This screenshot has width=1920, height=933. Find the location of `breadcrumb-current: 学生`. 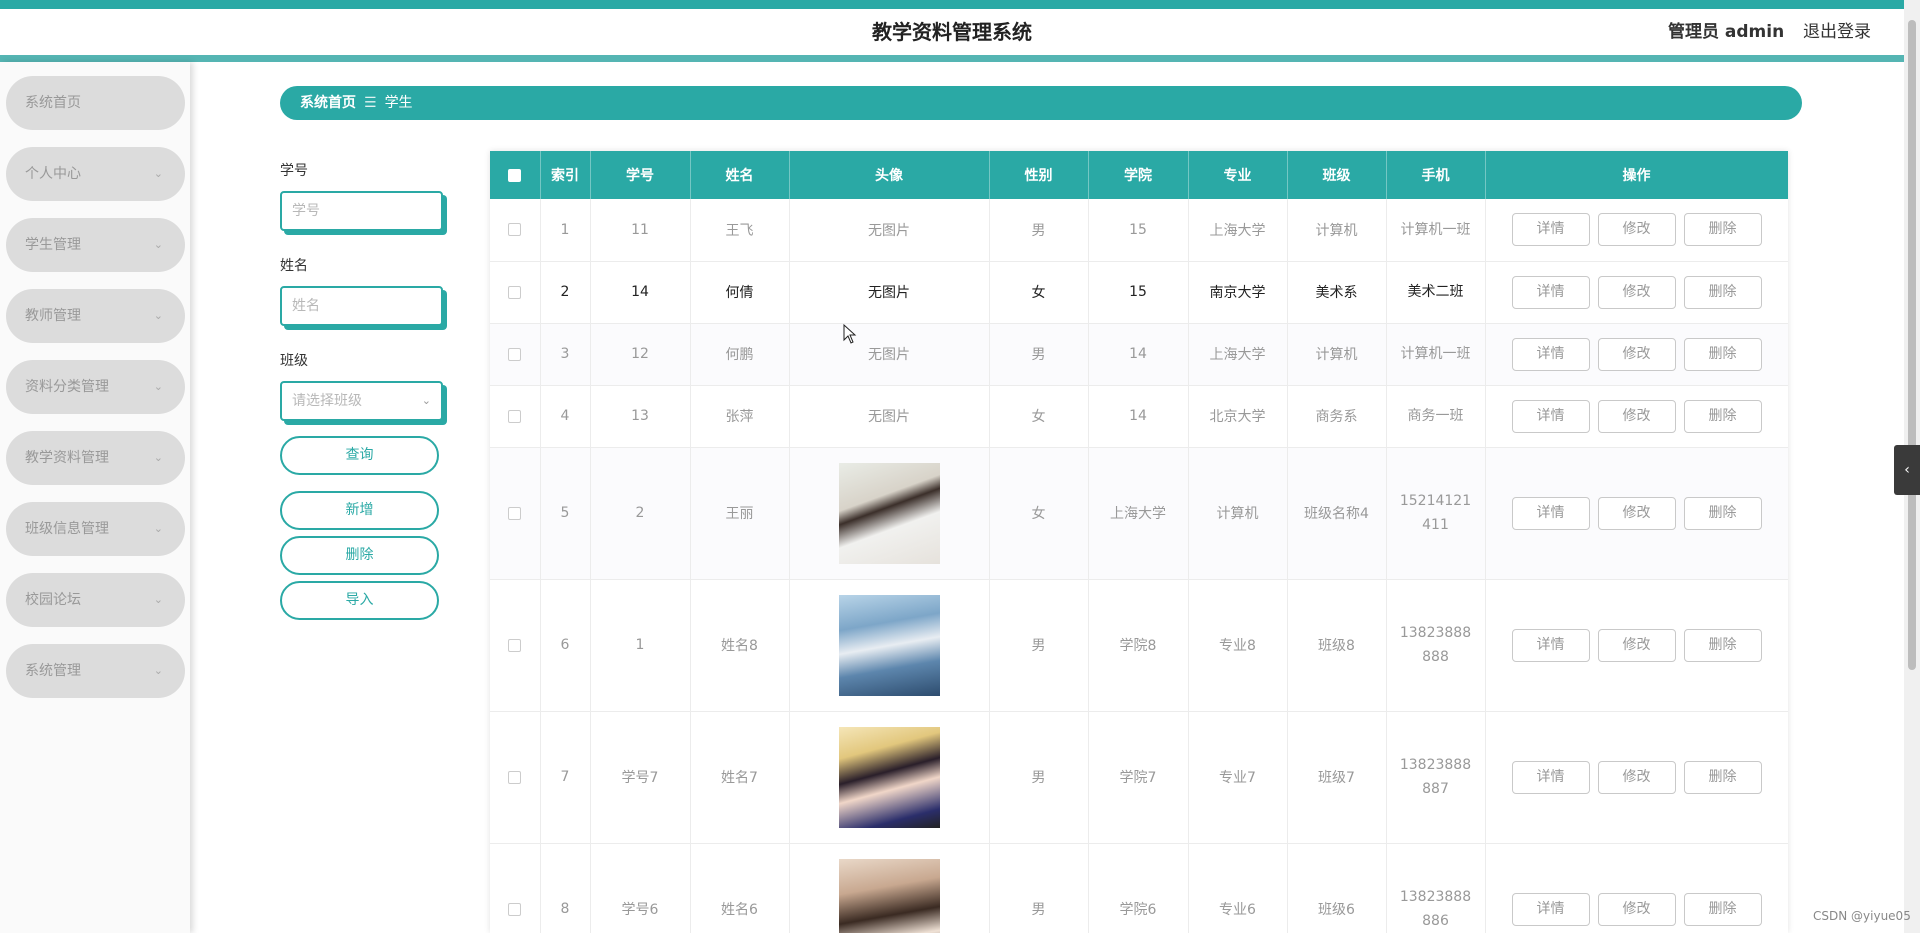

breadcrumb-current: 学生 is located at coordinates (398, 103).